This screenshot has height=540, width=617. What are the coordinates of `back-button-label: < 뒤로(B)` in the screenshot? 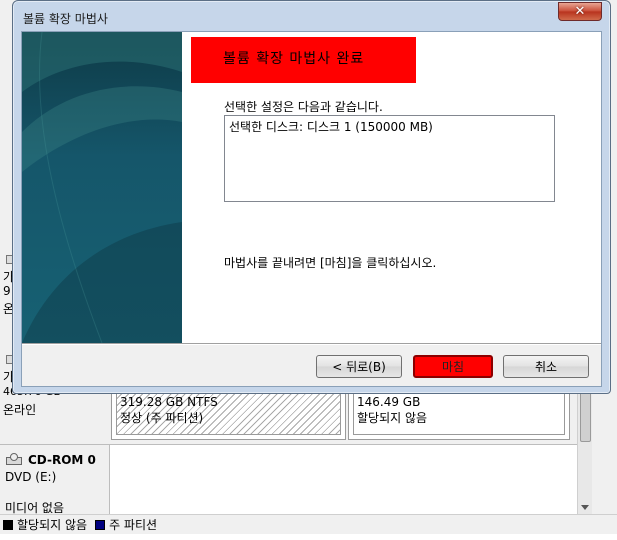 It's located at (359, 367).